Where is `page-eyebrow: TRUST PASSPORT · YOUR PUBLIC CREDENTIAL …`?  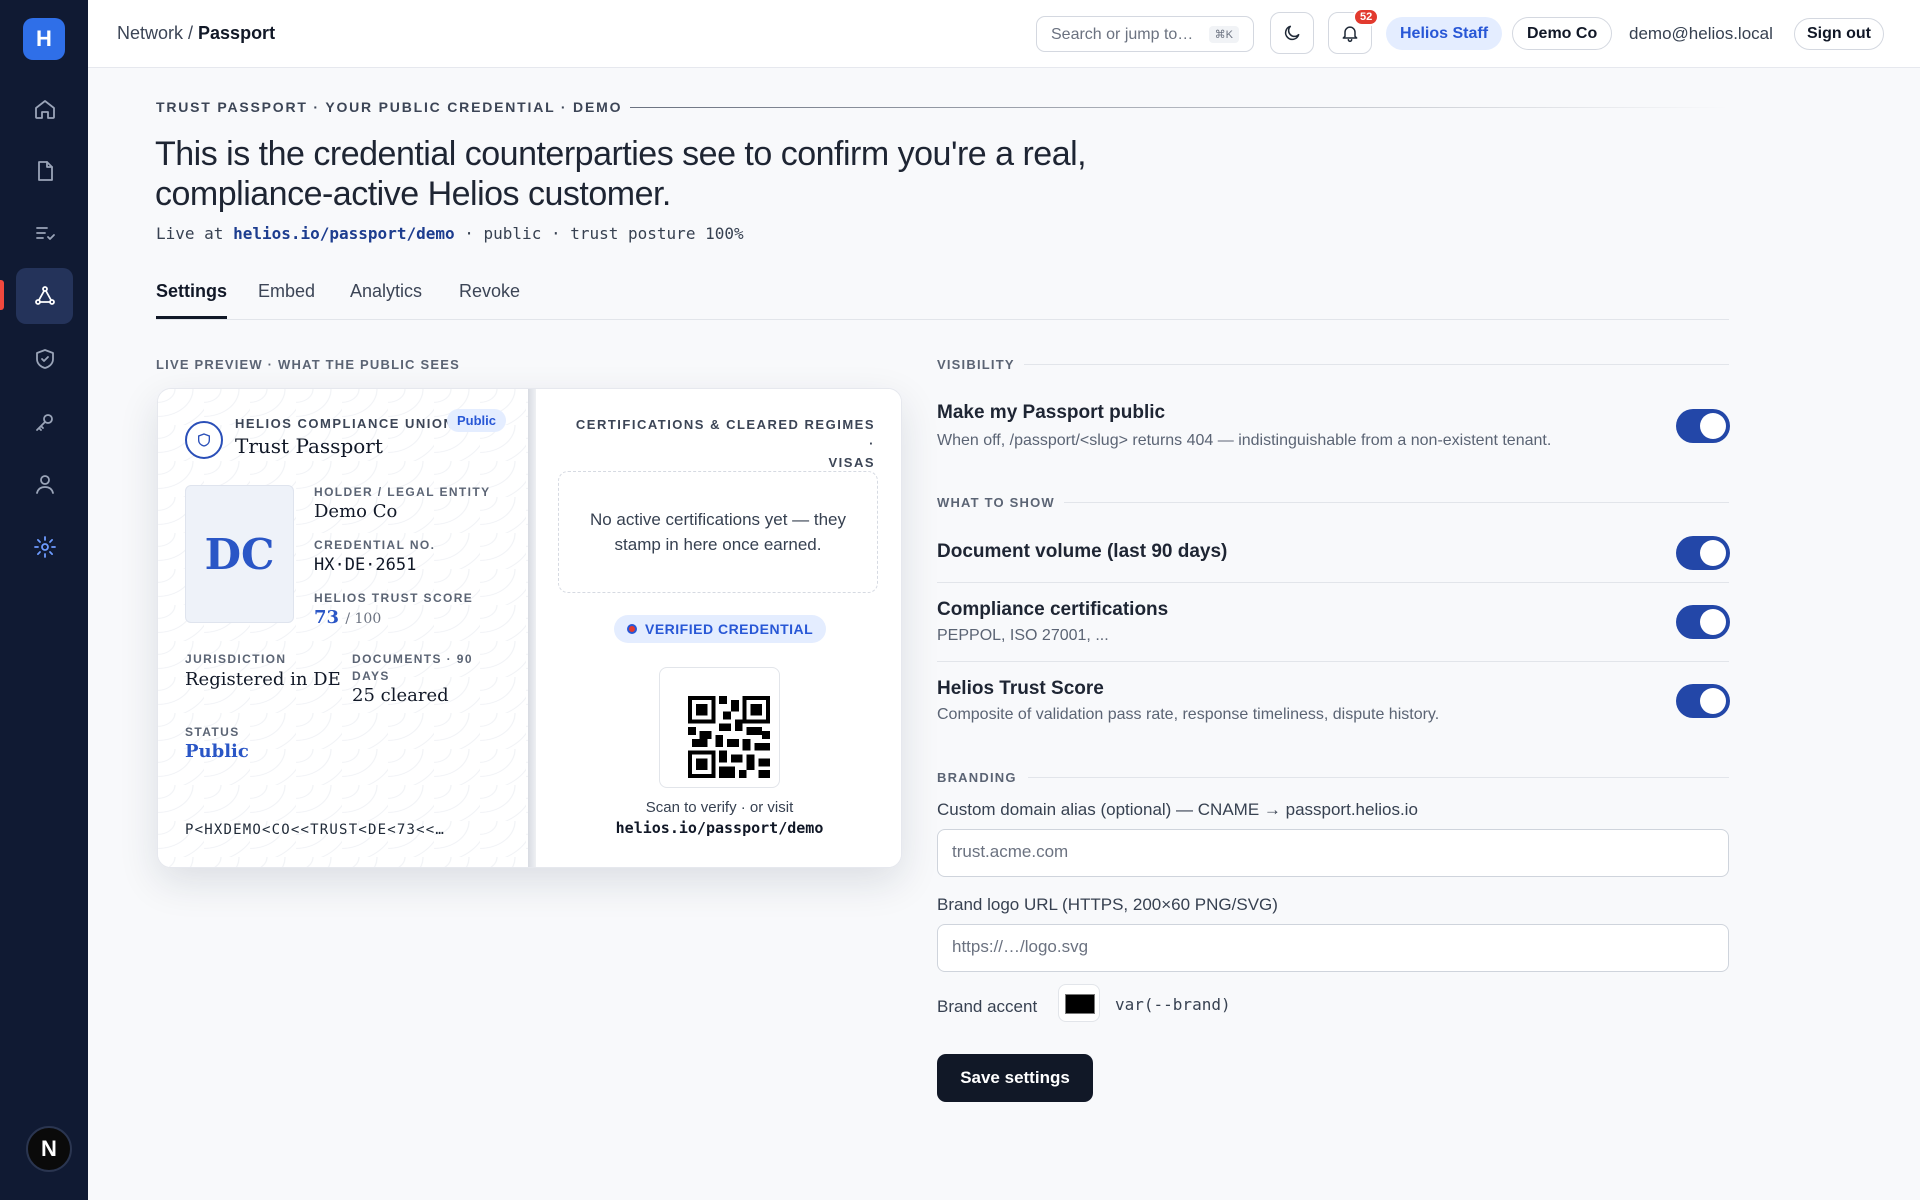
page-eyebrow: TRUST PASSPORT · YOUR PUBLIC CREDENTIAL … is located at coordinates (389, 107).